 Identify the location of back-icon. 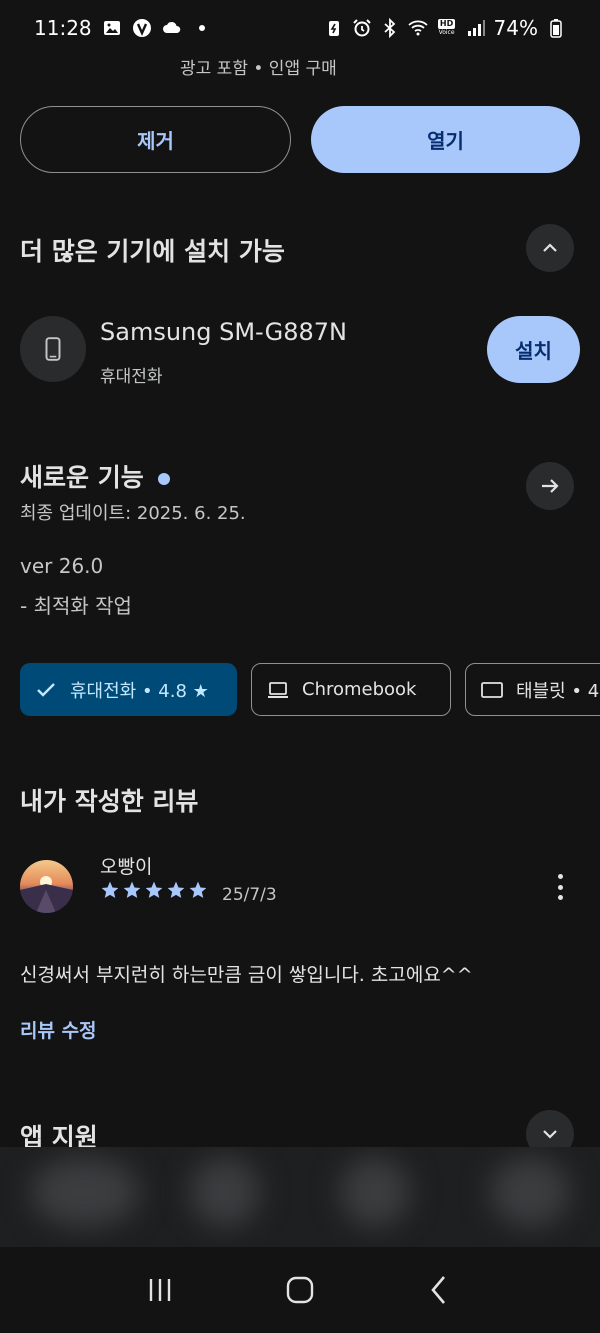
(438, 1290).